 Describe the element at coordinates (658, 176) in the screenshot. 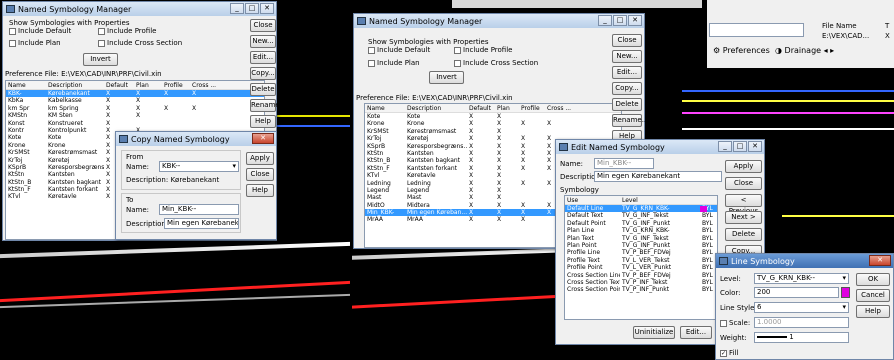

I see `description-input: Min egen Kørebanekant` at that location.